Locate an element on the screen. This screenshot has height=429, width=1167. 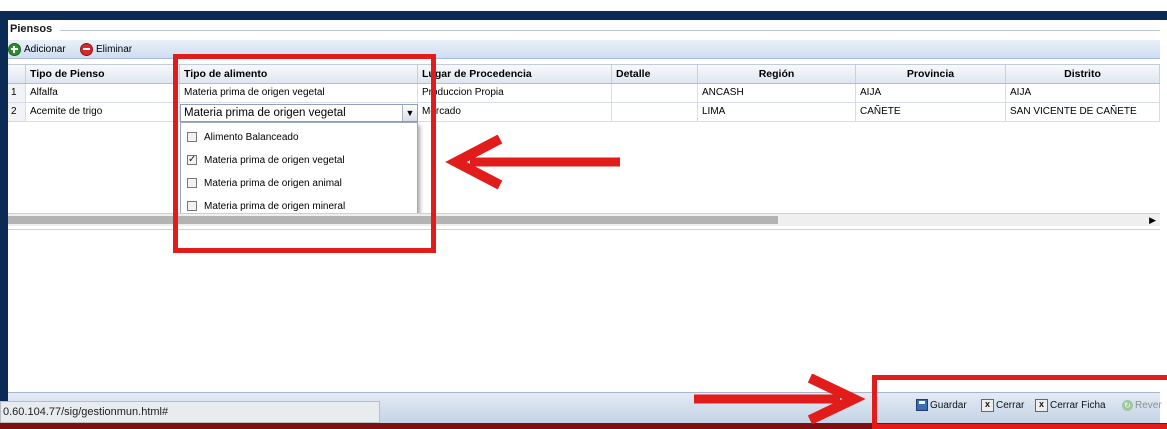
annotation-arrow-left is located at coordinates (532, 162).